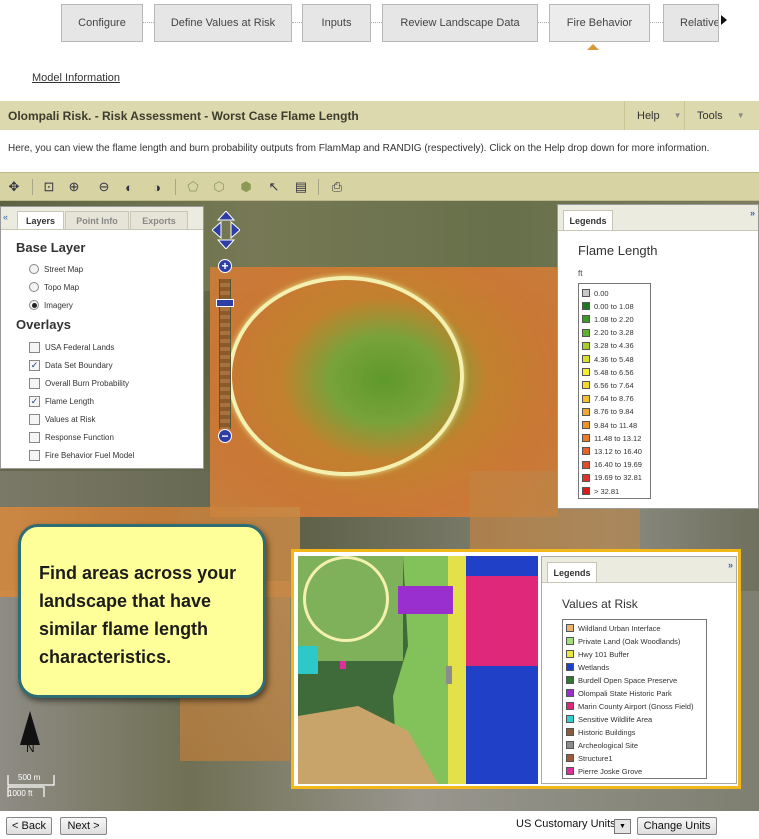 The image size is (759, 839). What do you see at coordinates (691, 23) in the screenshot?
I see `tab-relative: Relative` at bounding box center [691, 23].